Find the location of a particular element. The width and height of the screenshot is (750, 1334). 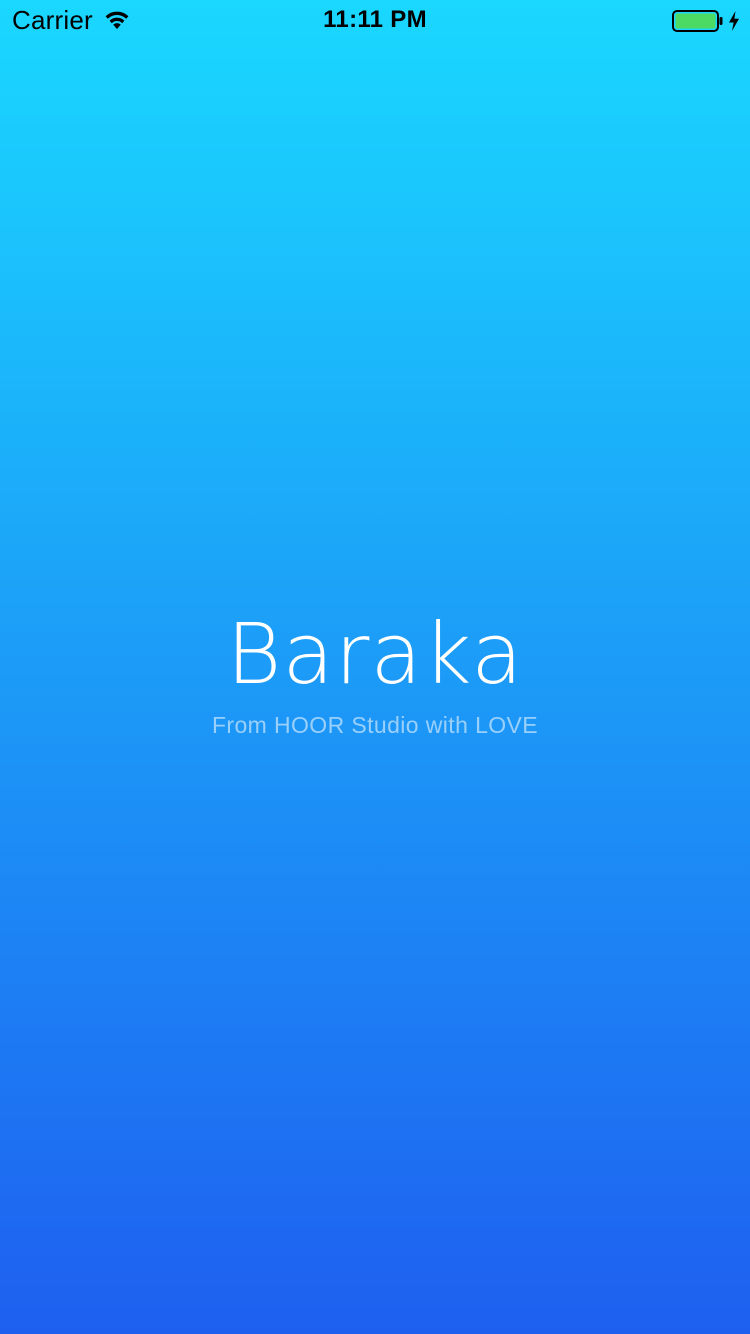

carrier-group: Carrier is located at coordinates (71, 20).